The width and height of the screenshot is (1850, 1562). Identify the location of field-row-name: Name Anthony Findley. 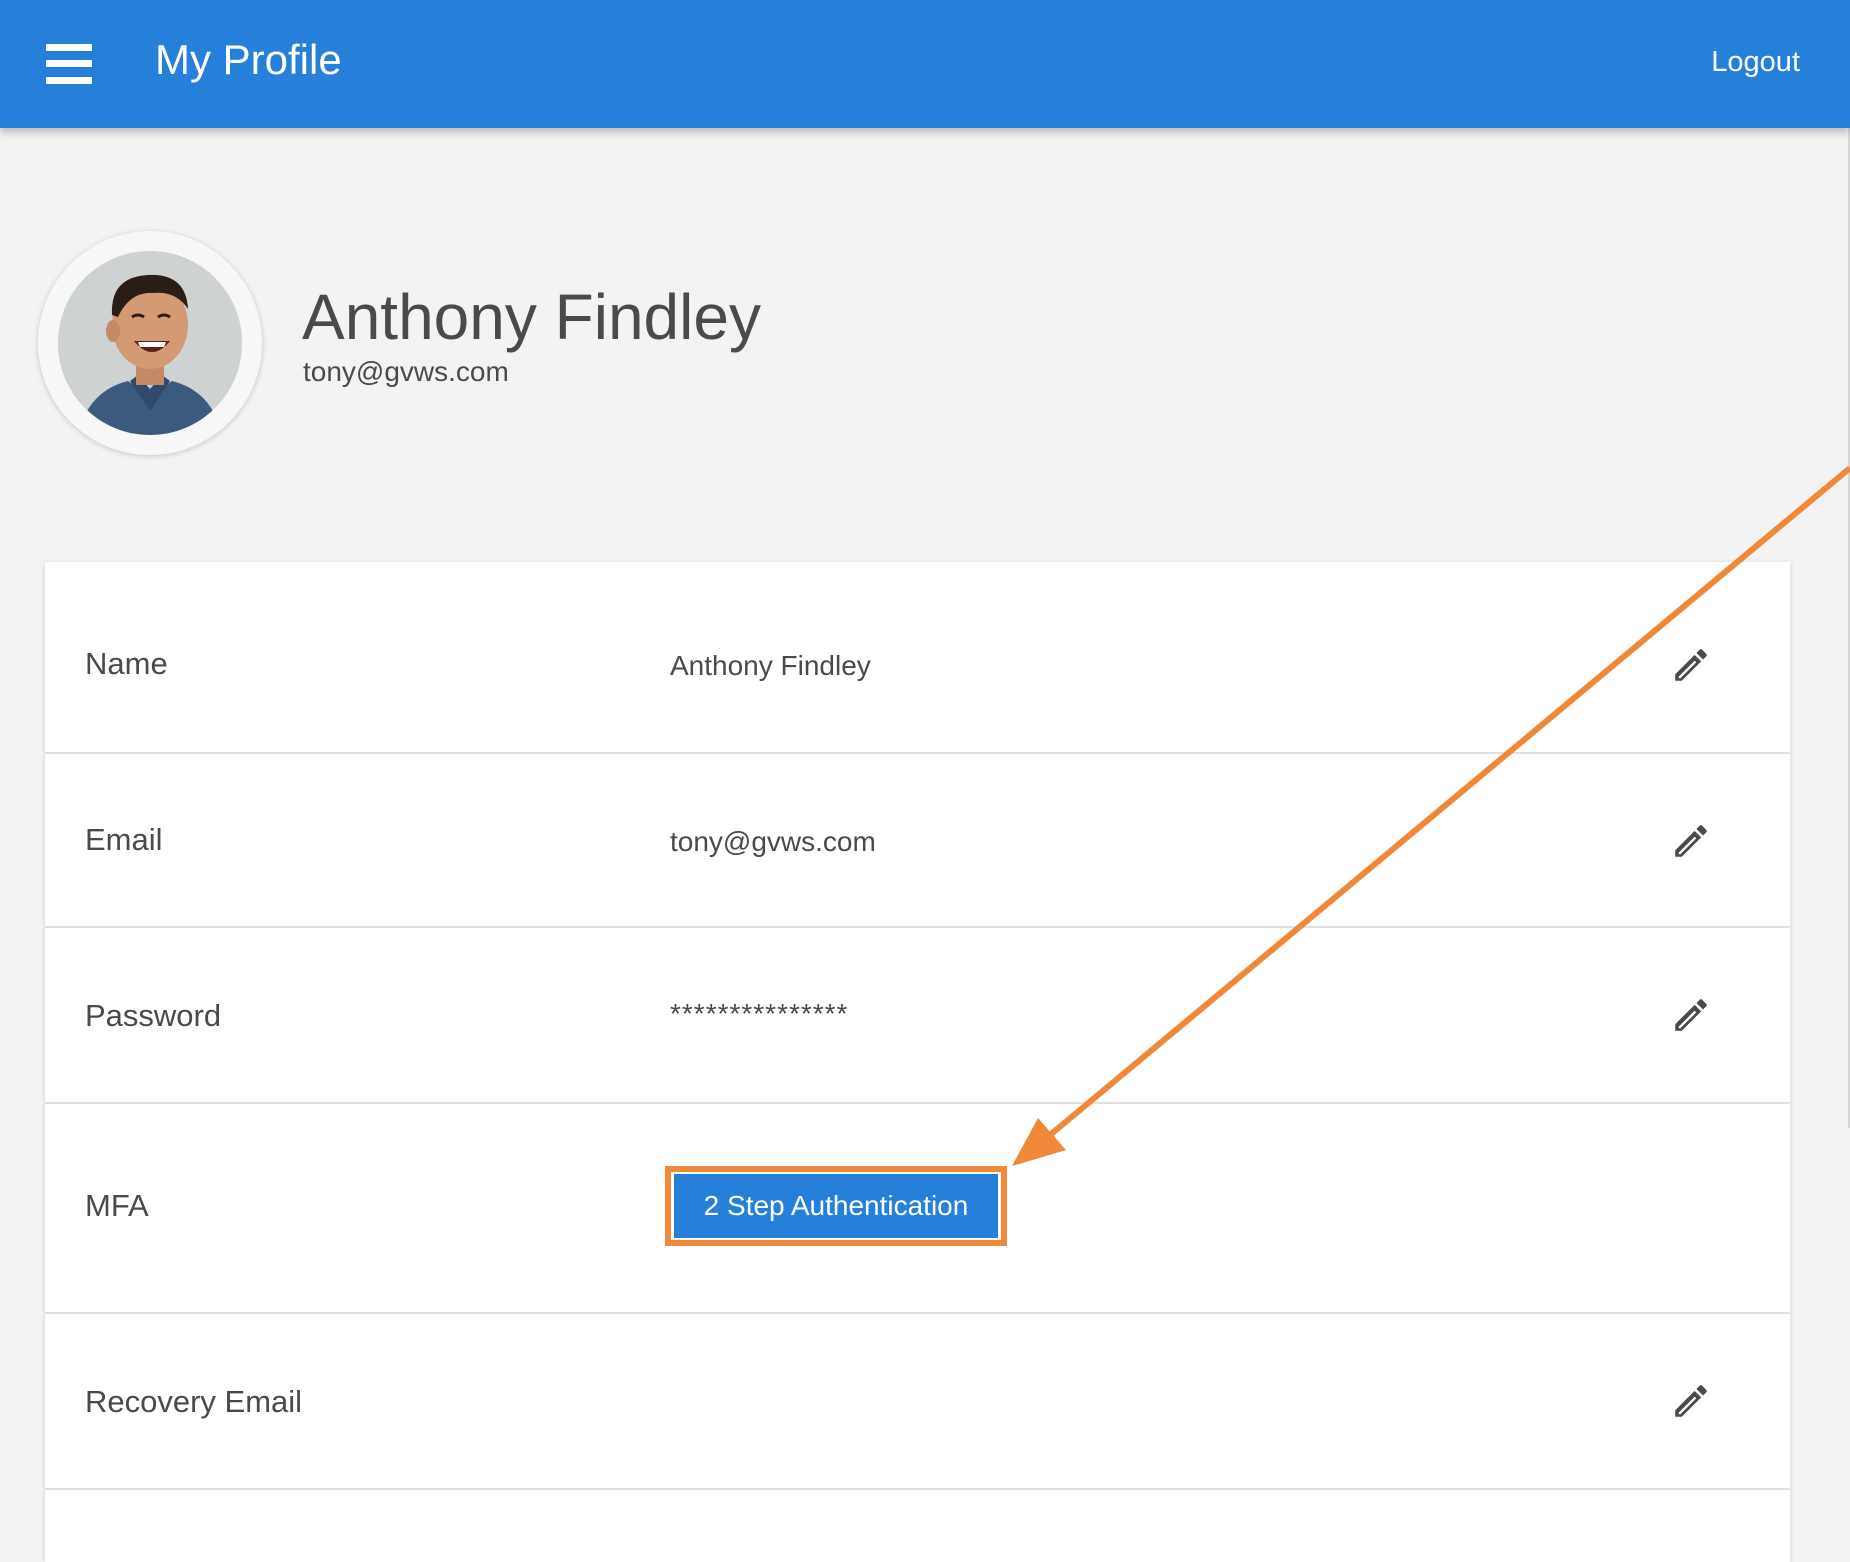
(917, 658).